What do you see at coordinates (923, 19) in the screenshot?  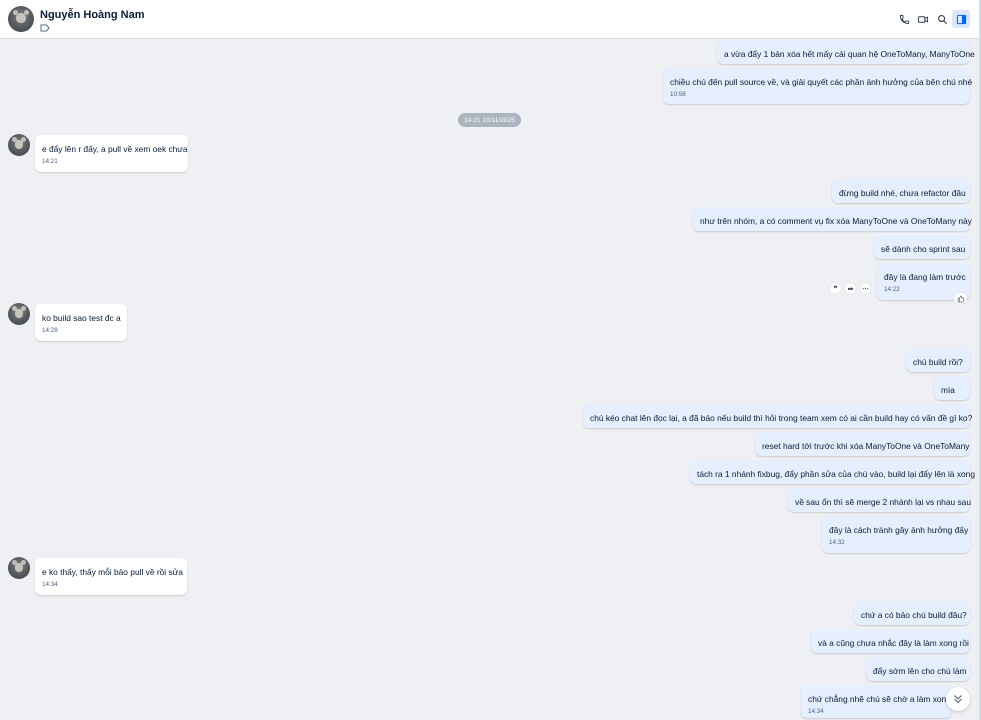 I see `video-call-icon` at bounding box center [923, 19].